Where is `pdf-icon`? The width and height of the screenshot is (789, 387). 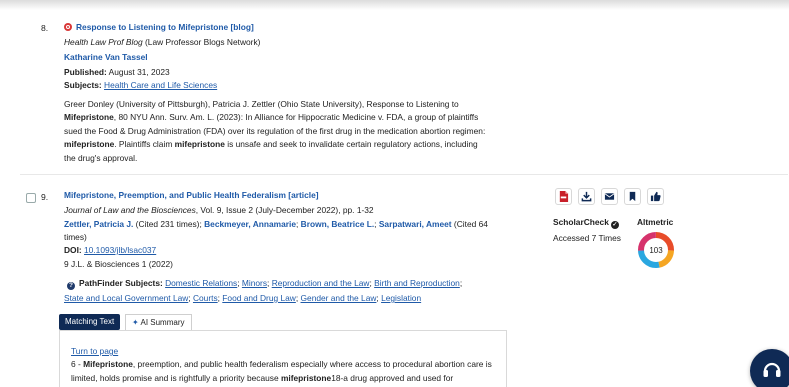 pdf-icon is located at coordinates (564, 196).